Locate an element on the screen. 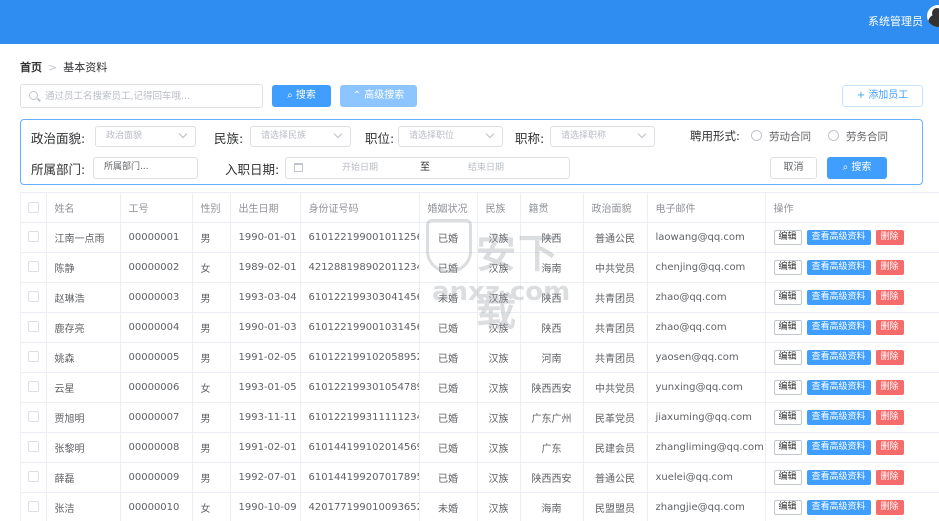 The width and height of the screenshot is (939, 521). cell-marital: 已婚 is located at coordinates (448, 477).